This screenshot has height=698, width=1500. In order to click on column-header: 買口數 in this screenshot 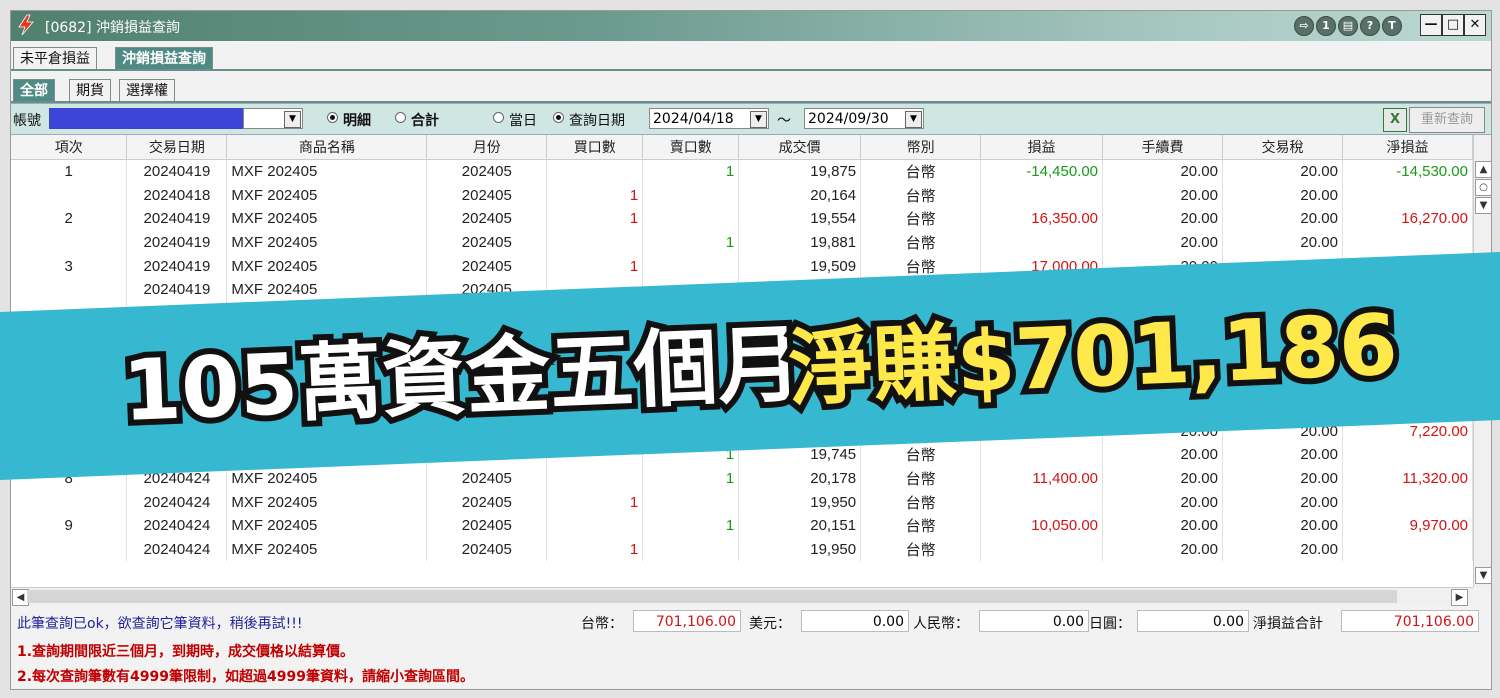, I will do `click(595, 147)`.